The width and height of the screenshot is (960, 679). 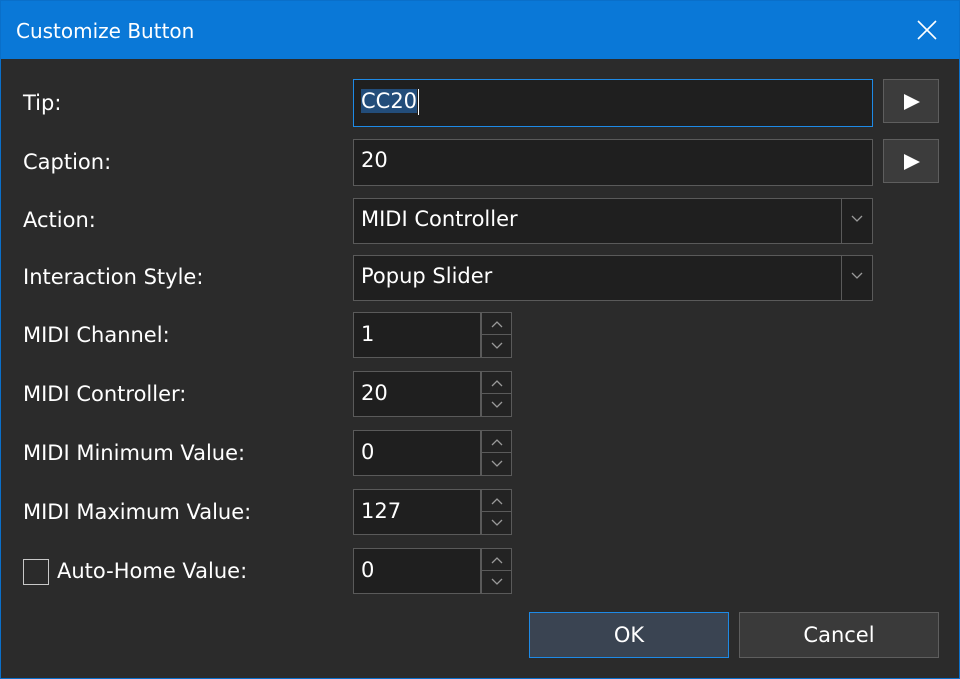 I want to click on midi-controller-down-button, so click(x=496, y=405).